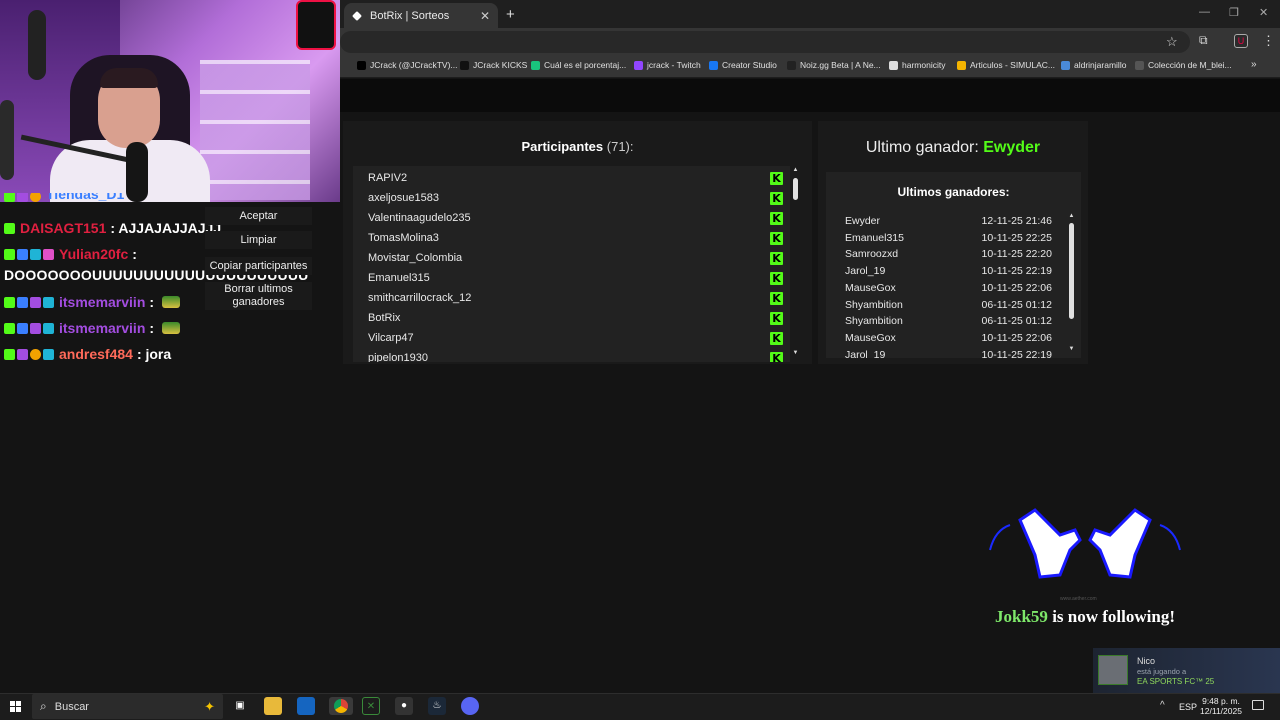  I want to click on bookmark-label: harmonicity, so click(924, 65).